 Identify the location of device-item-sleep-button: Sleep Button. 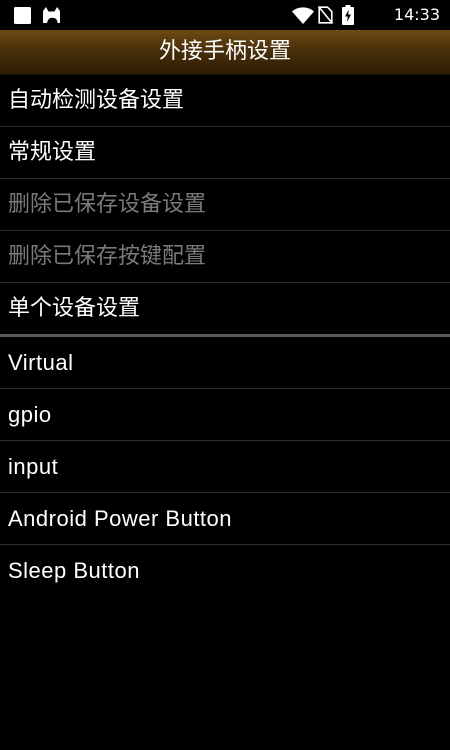
(225, 570).